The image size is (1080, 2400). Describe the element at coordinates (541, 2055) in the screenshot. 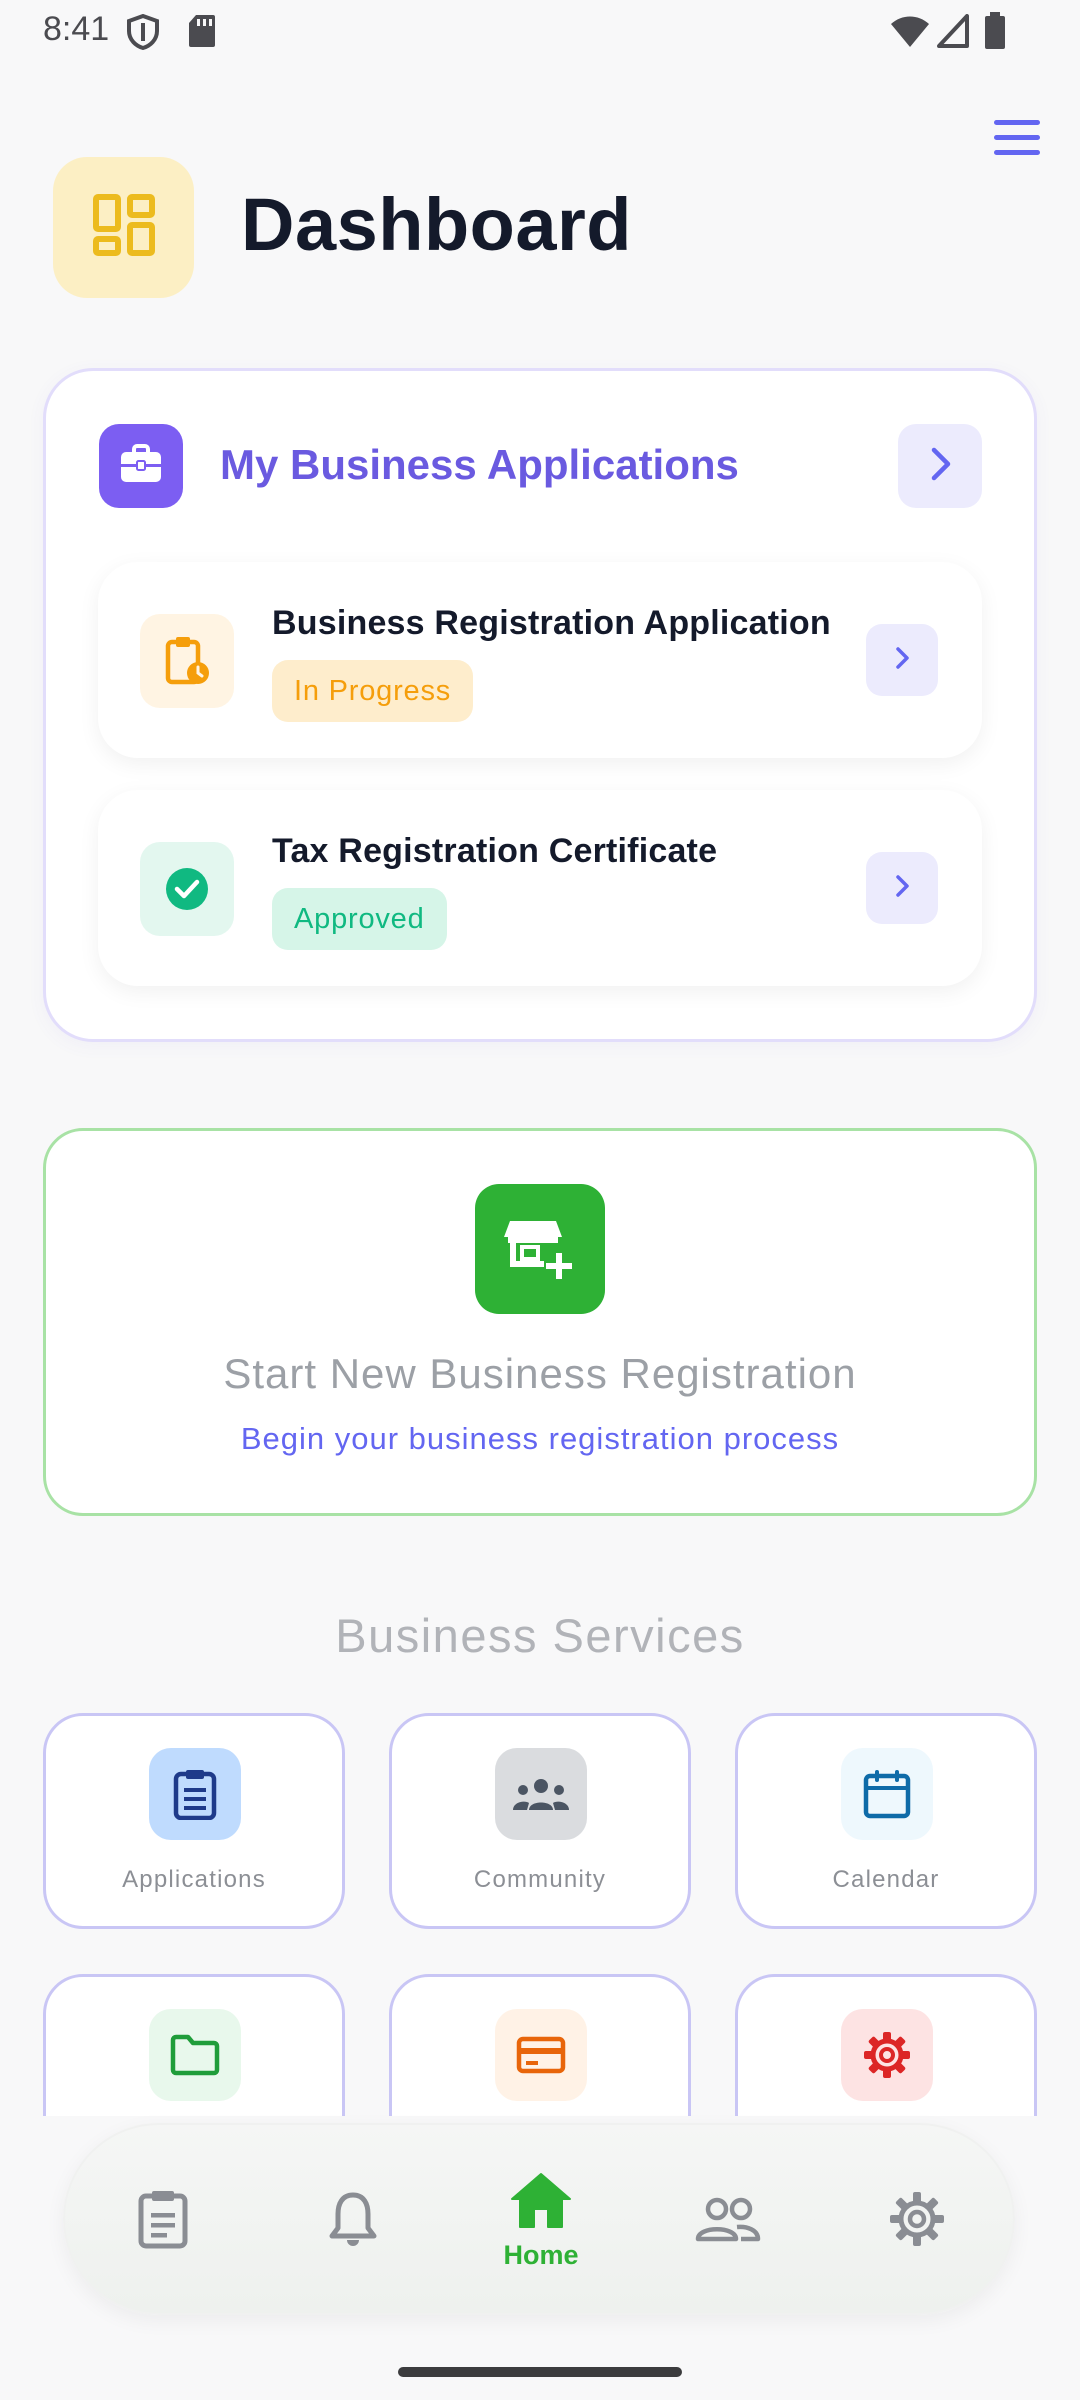

I see `credit-card-icon` at that location.